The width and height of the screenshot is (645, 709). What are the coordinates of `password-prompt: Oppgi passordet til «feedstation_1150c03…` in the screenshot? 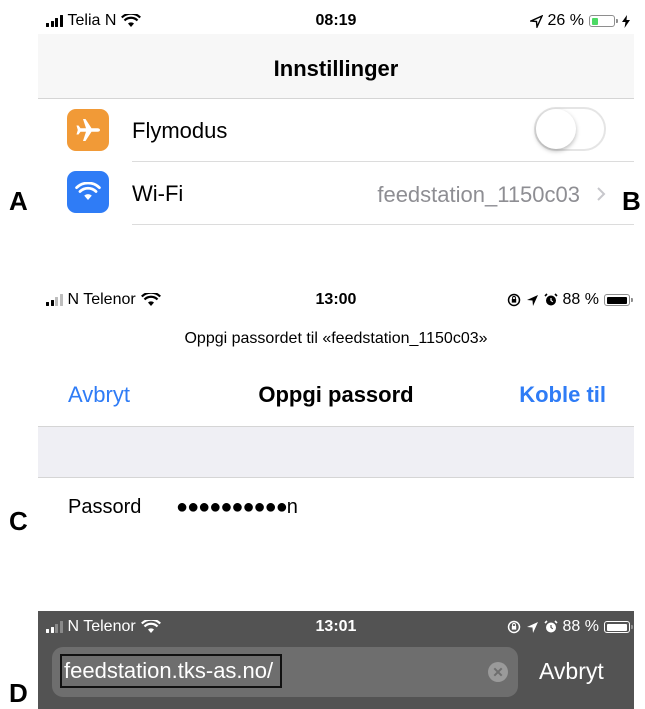 It's located at (336, 338).